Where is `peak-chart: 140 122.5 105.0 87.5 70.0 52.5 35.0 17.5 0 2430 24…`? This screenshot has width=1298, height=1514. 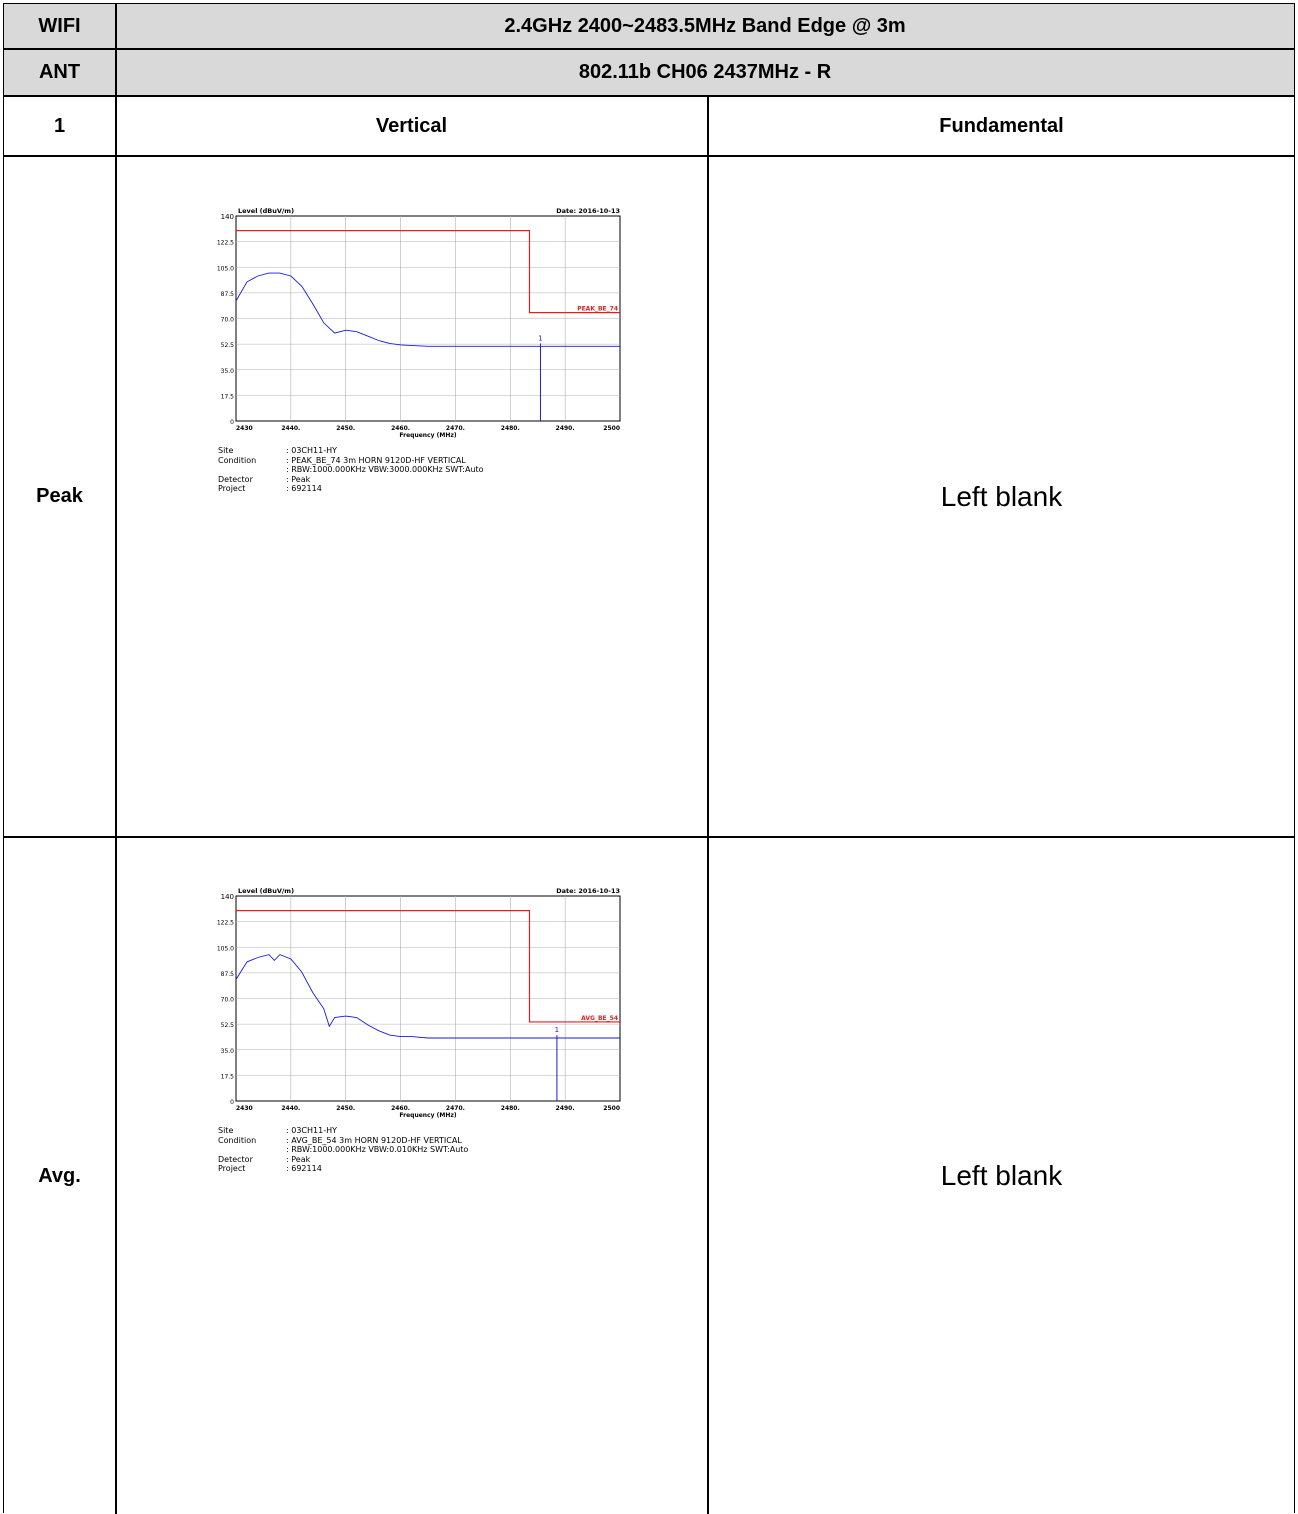
peak-chart: 140 122.5 105.0 87.5 70.0 52.5 35.0 17.5 0 2430 24… is located at coordinates (415, 318).